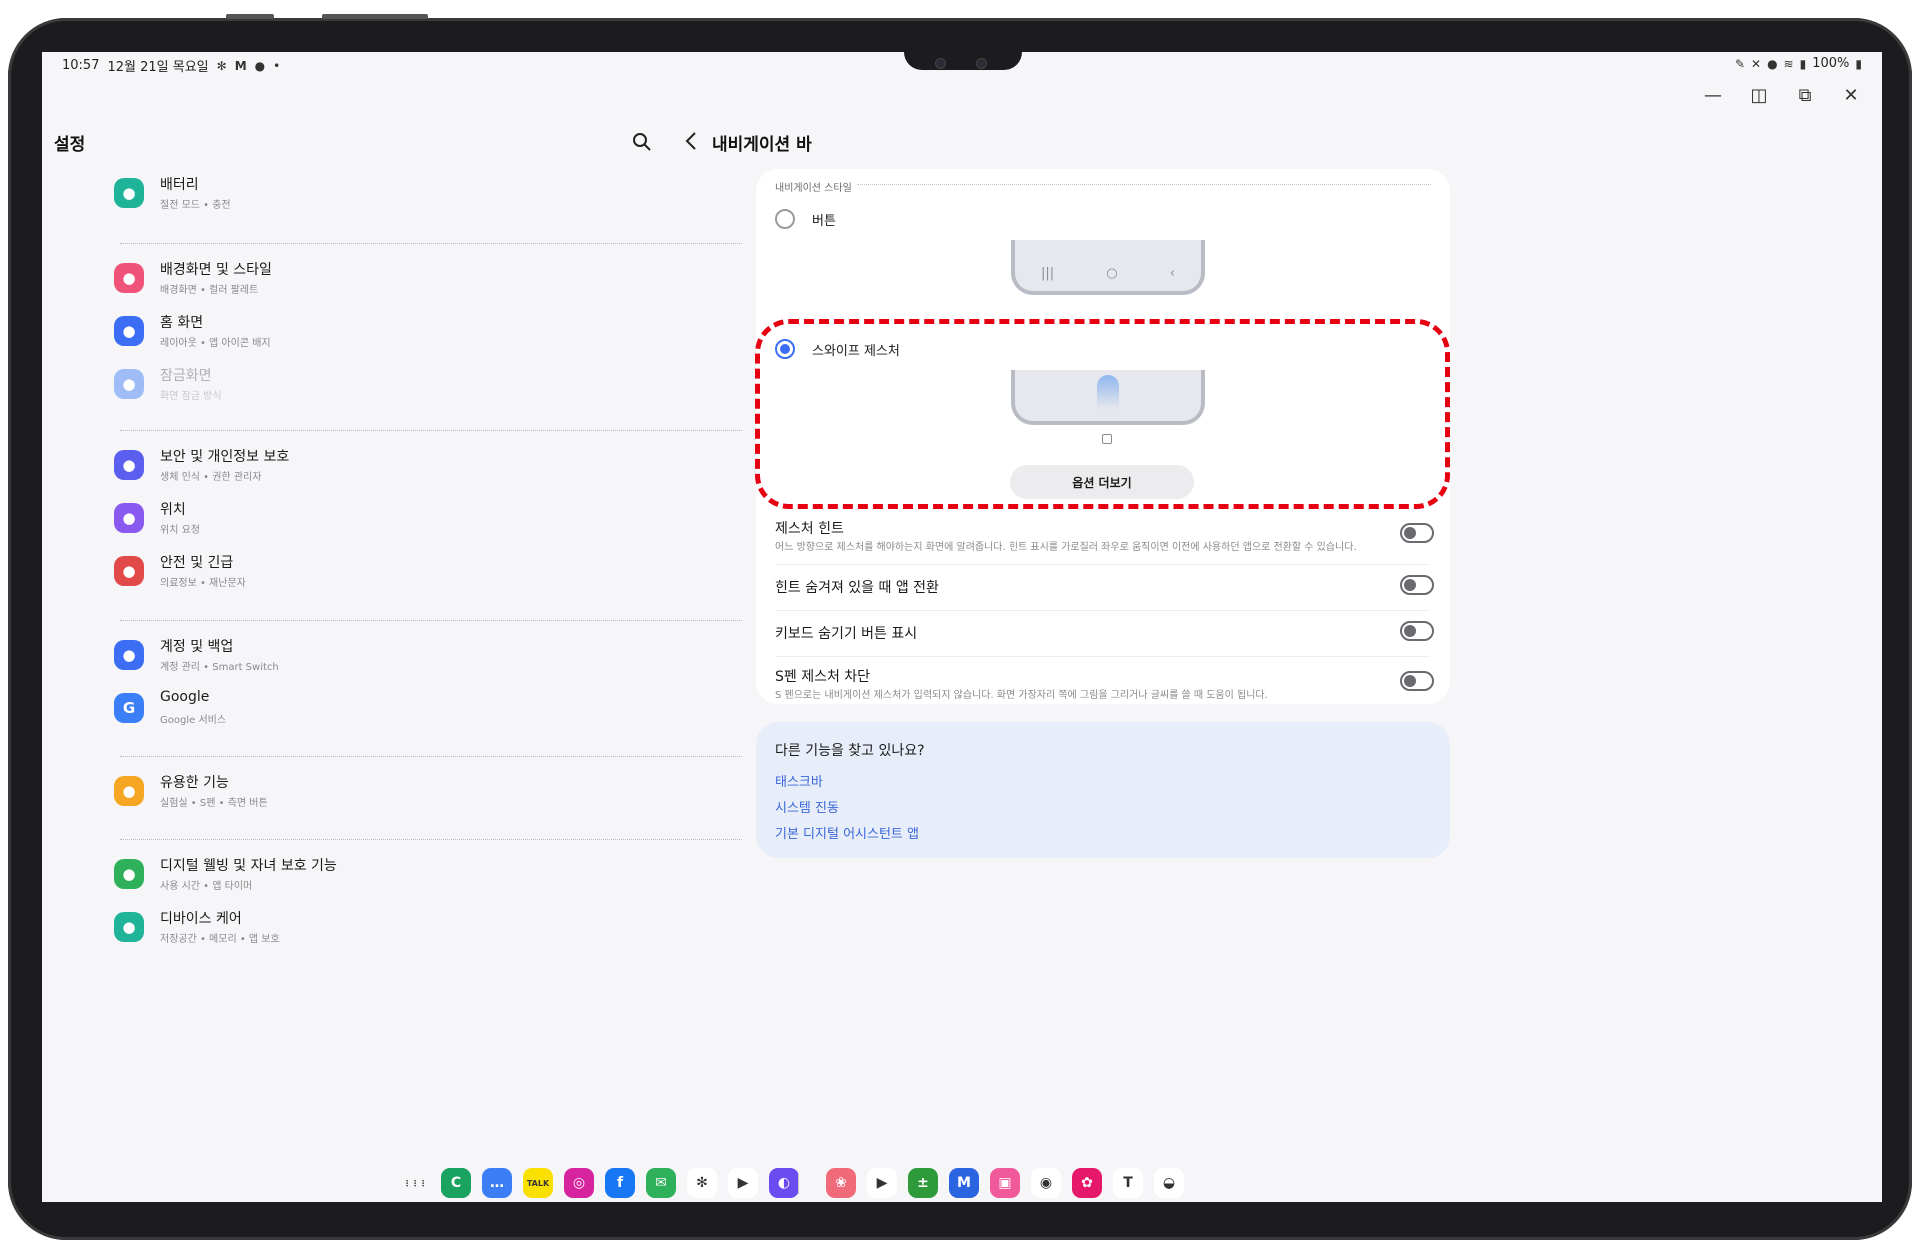 The width and height of the screenshot is (1920, 1258). Describe the element at coordinates (444, 796) in the screenshot. I see `settings-item: ● 유용한 기능실험실 • S펜 • 측면 버튼` at that location.